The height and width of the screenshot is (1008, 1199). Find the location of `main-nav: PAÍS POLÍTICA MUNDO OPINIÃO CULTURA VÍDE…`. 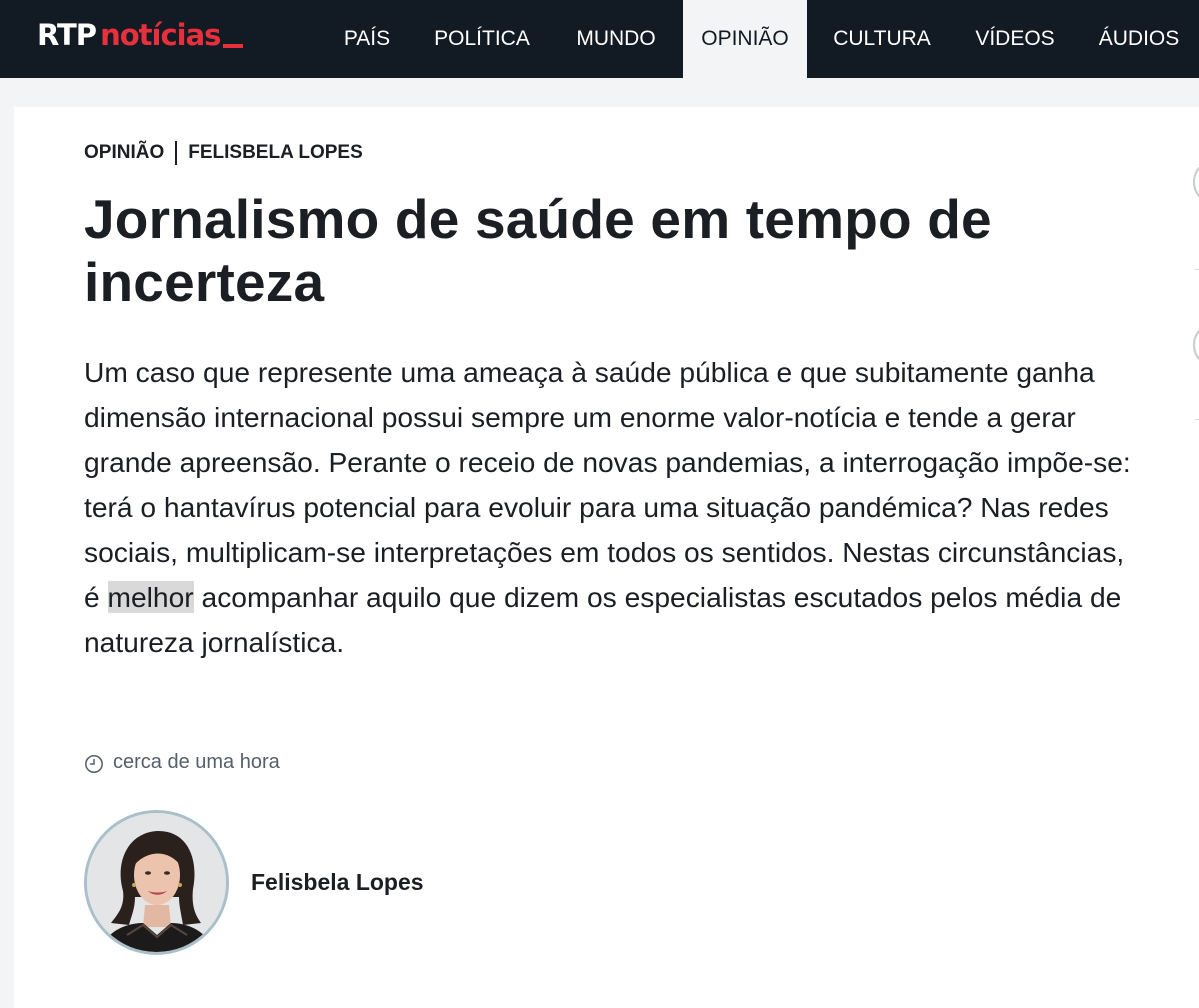

main-nav: PAÍS POLÍTICA MUNDO OPINIÃO CULTURA VÍDE… is located at coordinates (599, 39).